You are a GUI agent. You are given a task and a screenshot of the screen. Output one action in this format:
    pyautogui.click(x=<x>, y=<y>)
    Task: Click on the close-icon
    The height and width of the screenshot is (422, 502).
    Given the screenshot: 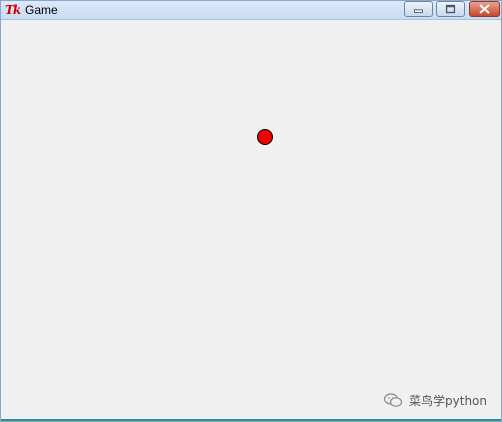 What is the action you would take?
    pyautogui.click(x=484, y=9)
    